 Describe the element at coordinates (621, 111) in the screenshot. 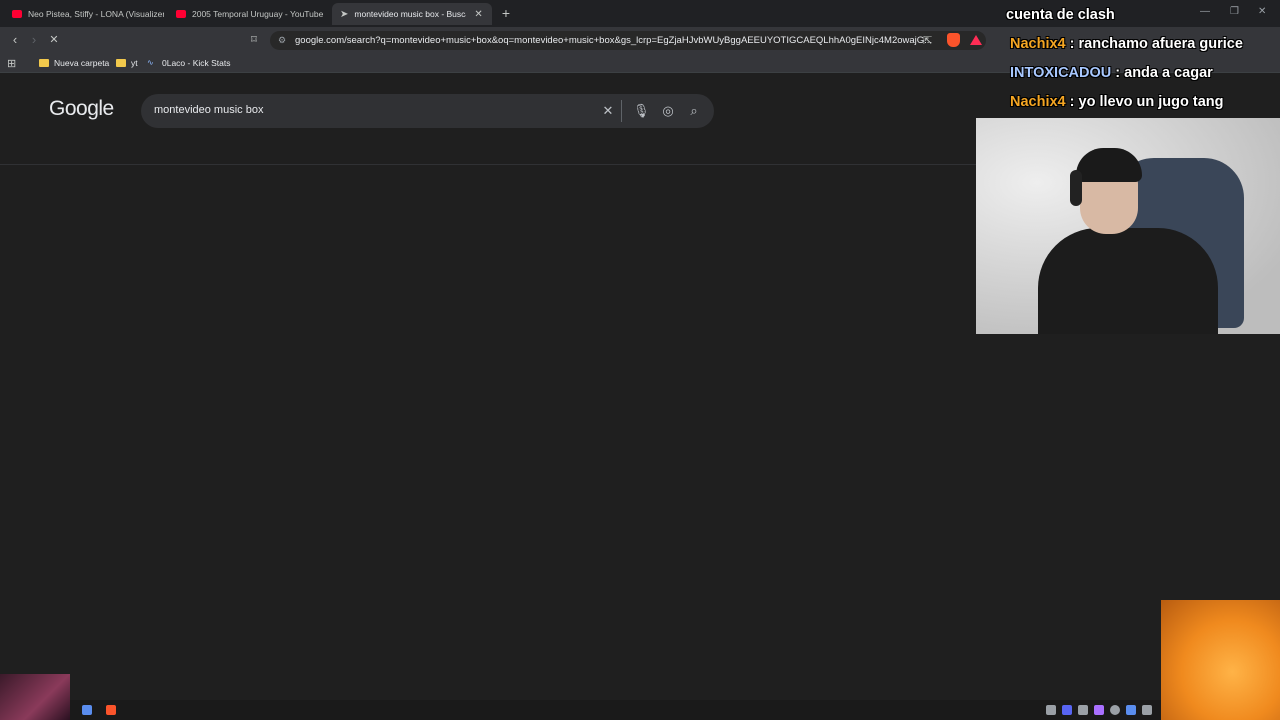

I see `search-divider` at that location.